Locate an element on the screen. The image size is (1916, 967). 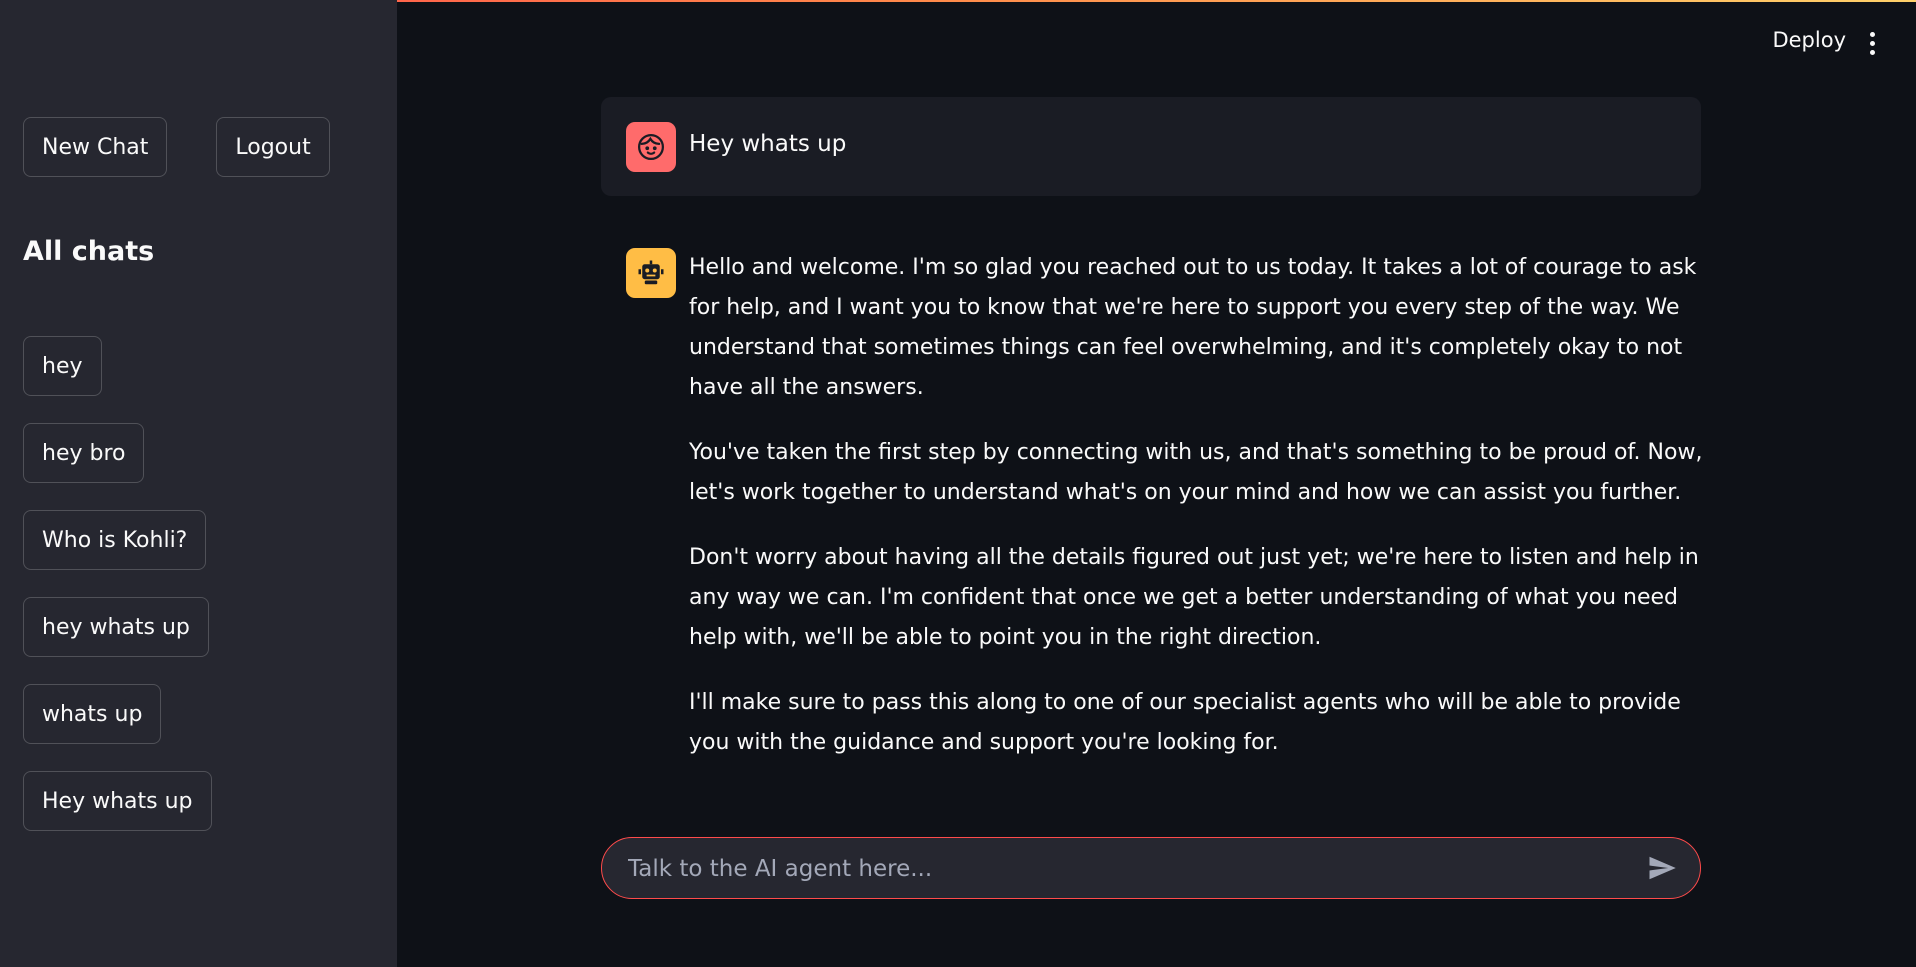
chat-history-item: hey is located at coordinates (62, 366).